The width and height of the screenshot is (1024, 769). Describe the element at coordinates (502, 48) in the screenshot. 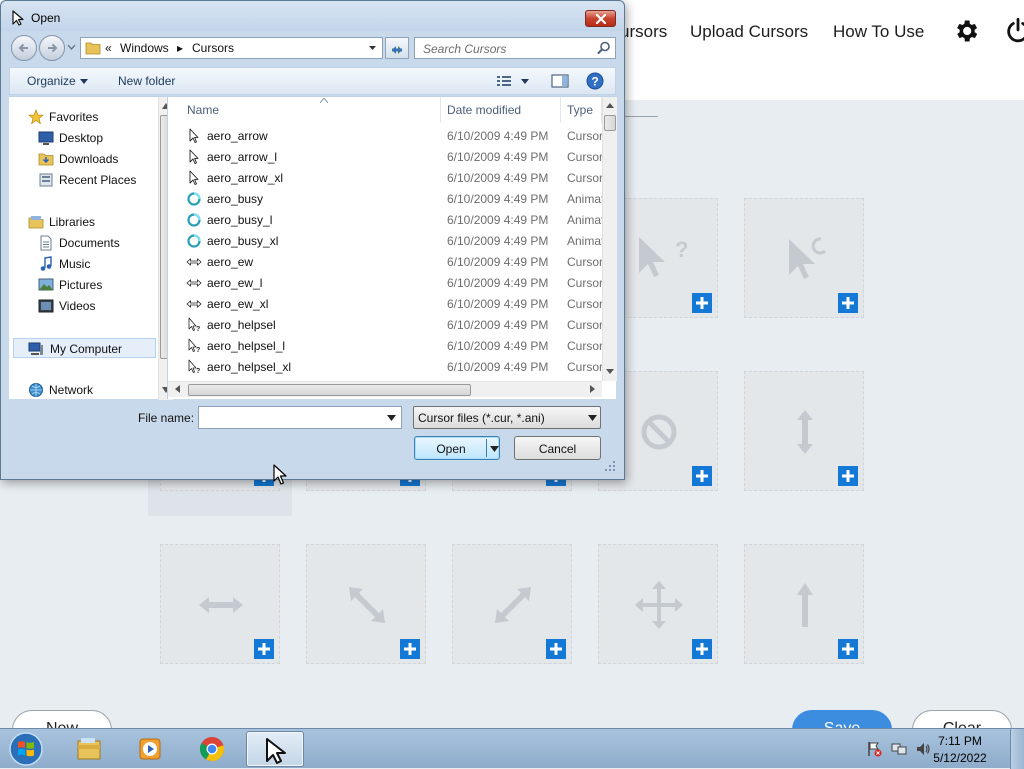

I see `search-input` at that location.